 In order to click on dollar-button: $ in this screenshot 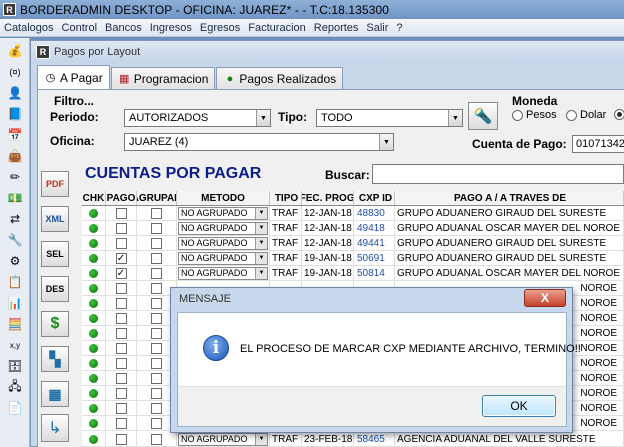, I will do `click(55, 324)`.